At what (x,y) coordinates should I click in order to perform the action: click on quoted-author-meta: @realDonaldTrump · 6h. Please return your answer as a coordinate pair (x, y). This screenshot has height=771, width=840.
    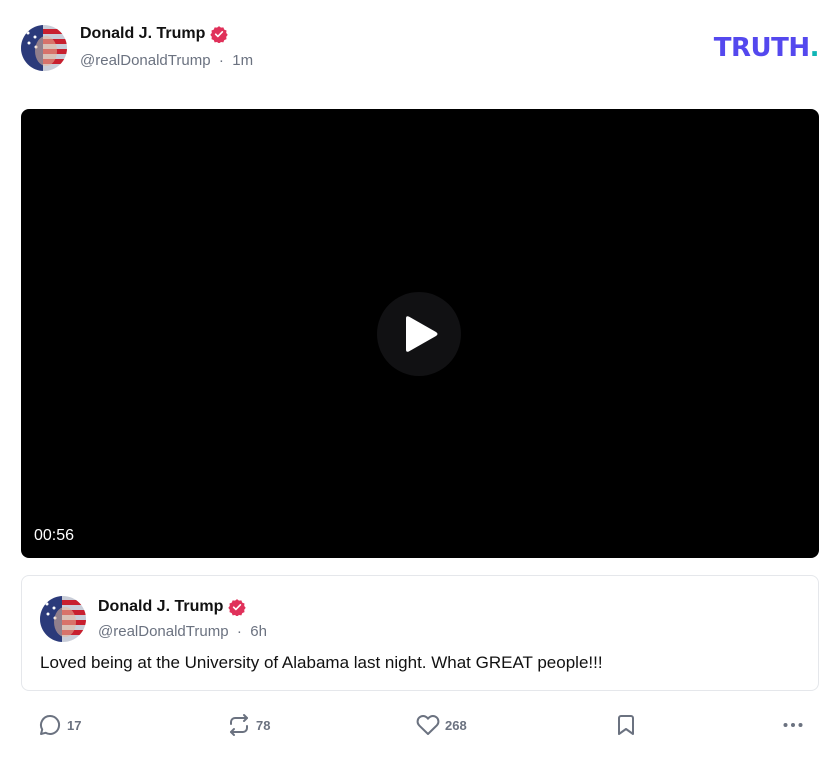
    Looking at the image, I should click on (182, 631).